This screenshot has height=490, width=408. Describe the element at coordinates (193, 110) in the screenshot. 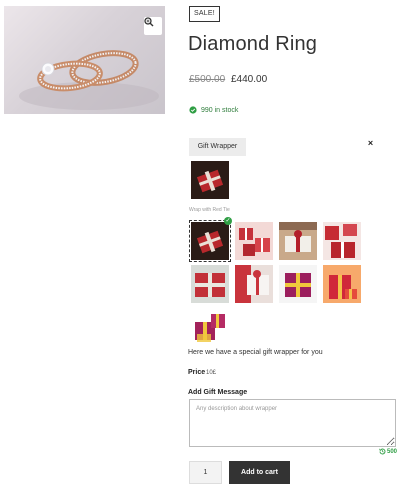

I see `check-circle-icon` at that location.